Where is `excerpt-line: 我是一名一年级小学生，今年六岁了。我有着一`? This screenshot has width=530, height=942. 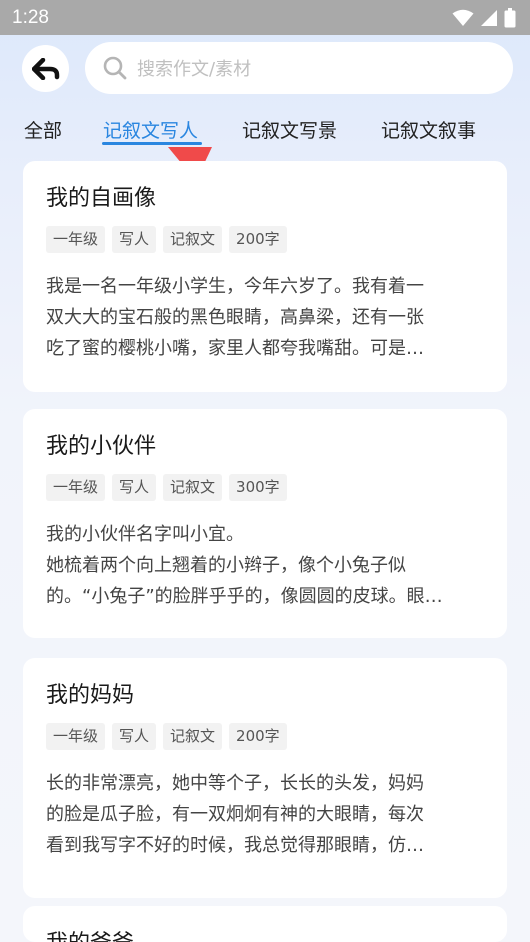
excerpt-line: 我是一名一年级小学生，今年六岁了。我有着一 is located at coordinates (235, 286).